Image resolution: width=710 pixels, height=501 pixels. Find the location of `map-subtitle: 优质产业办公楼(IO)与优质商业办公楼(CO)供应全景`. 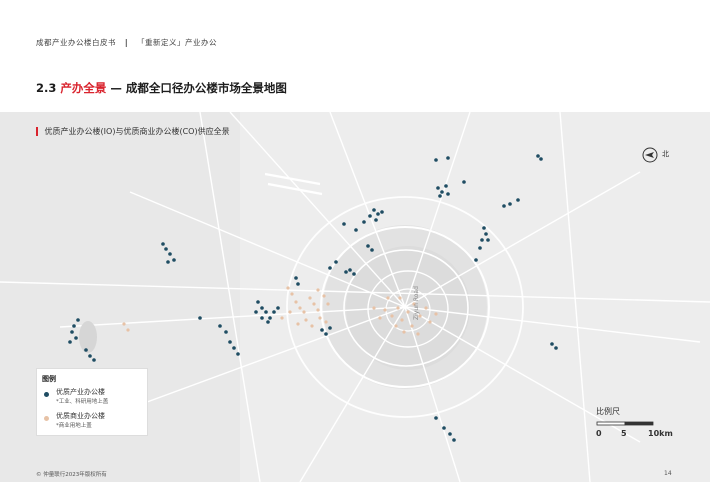

map-subtitle: 优质产业办公楼(IO)与优质商业办公楼(CO)供应全景 is located at coordinates (133, 131).